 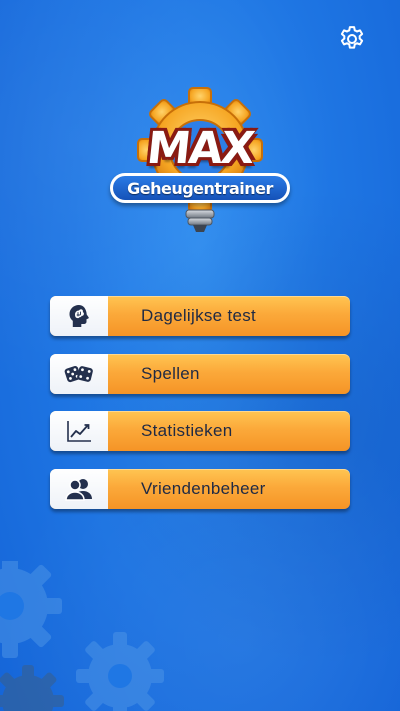 I want to click on menu-item-games: Spellen, so click(x=200, y=373).